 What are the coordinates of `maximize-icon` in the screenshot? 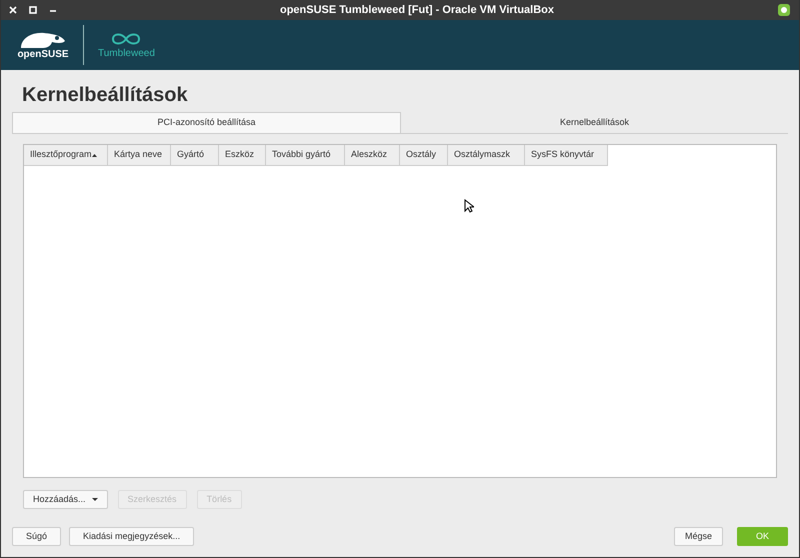 It's located at (33, 10).